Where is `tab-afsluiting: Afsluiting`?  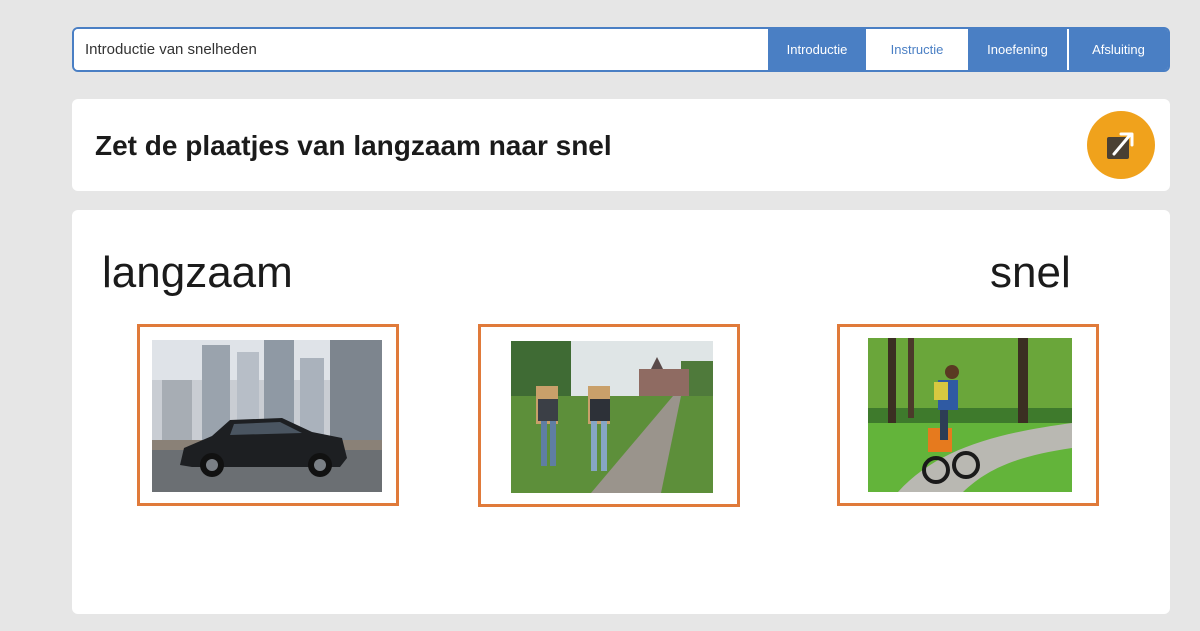 tab-afsluiting: Afsluiting is located at coordinates (1117, 49).